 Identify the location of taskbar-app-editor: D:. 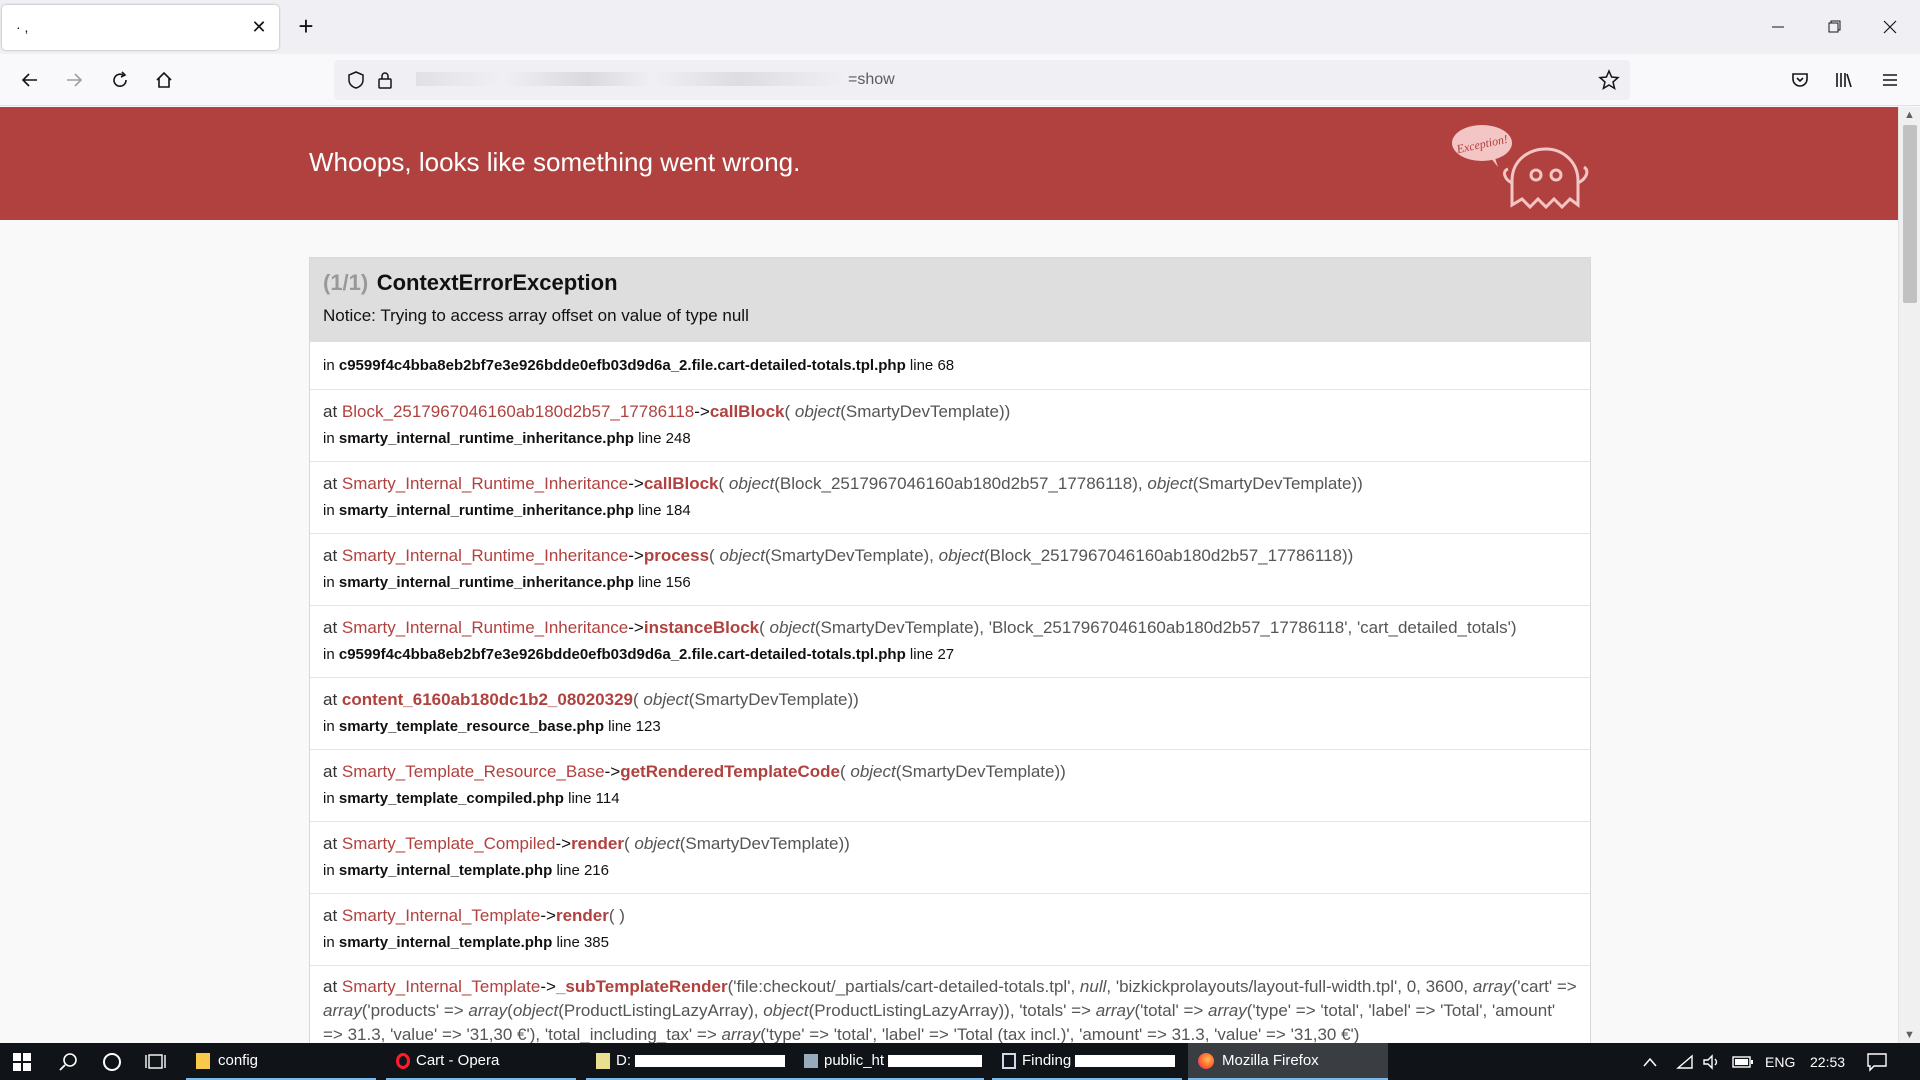
(690, 1061).